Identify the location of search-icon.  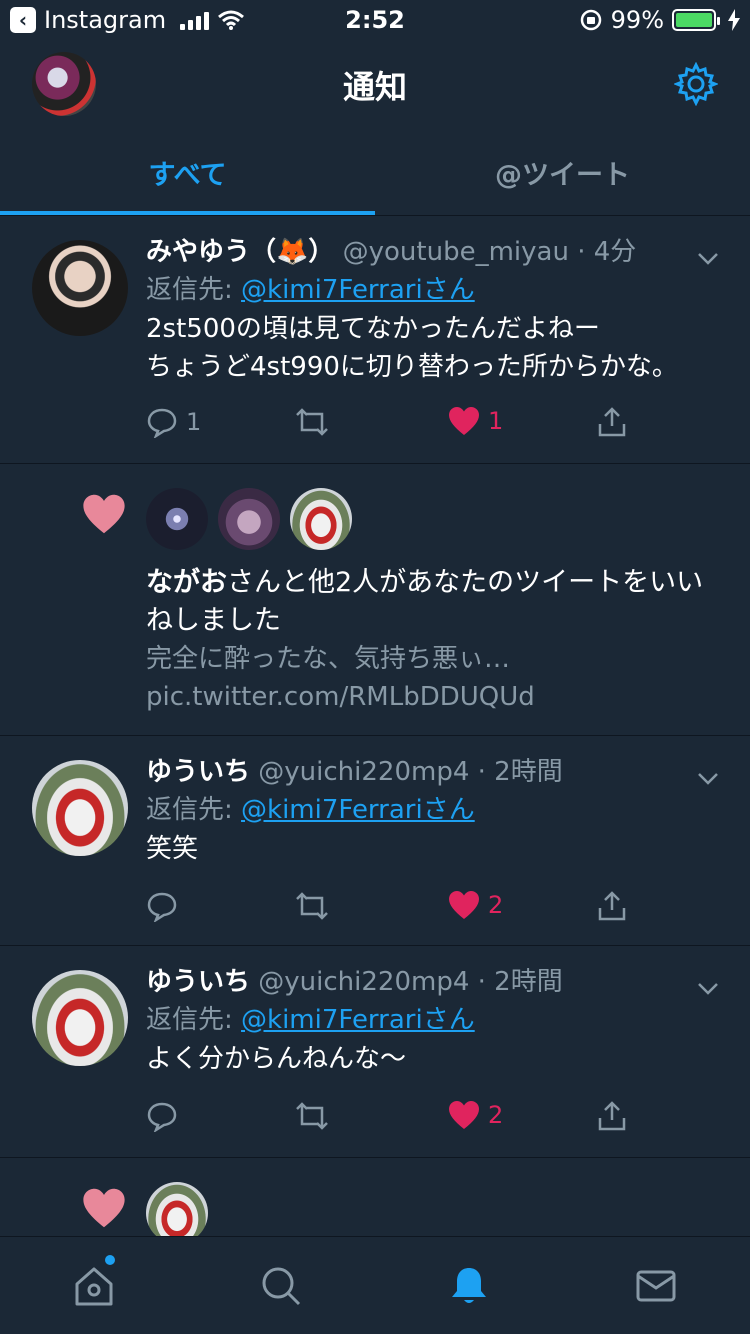
(281, 1286).